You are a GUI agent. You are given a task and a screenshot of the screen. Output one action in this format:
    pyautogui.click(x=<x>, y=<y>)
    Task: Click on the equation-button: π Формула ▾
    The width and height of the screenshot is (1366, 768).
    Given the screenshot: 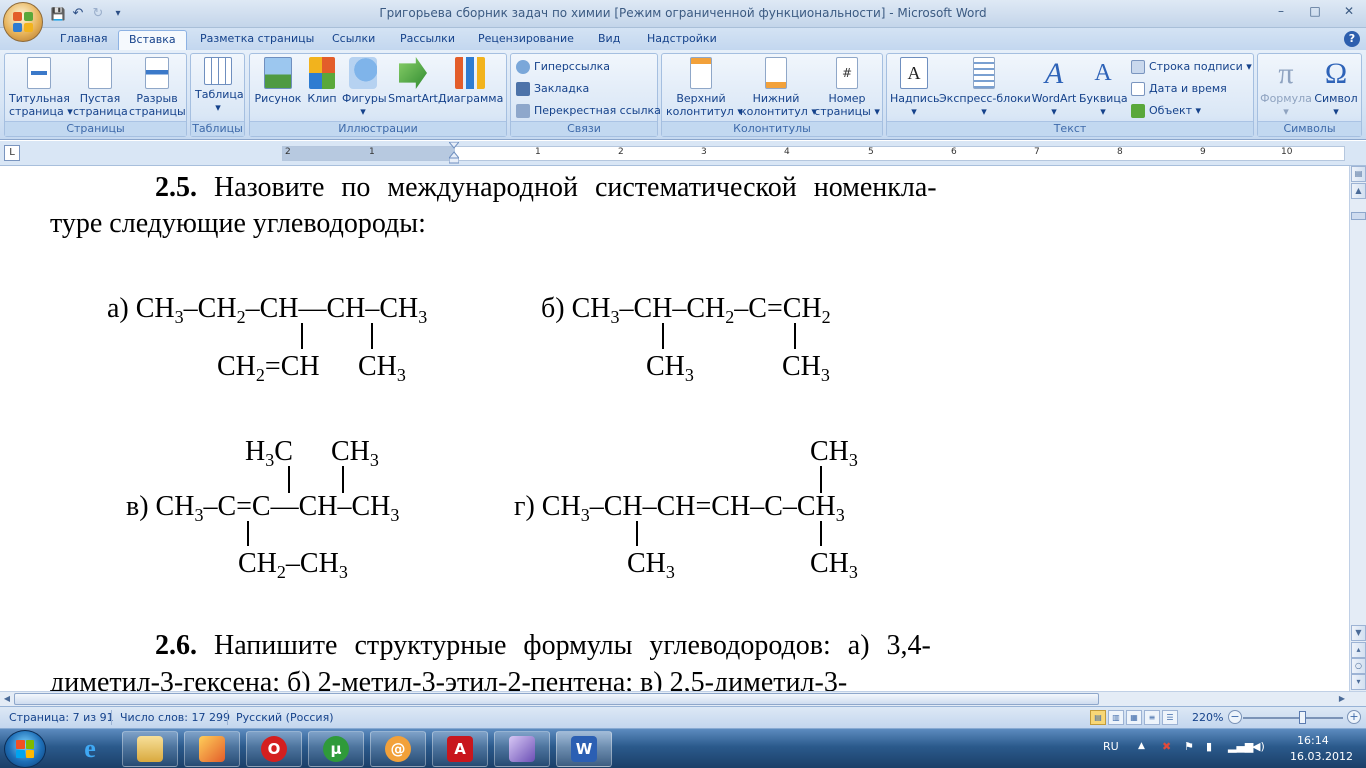 What is the action you would take?
    pyautogui.click(x=1286, y=87)
    